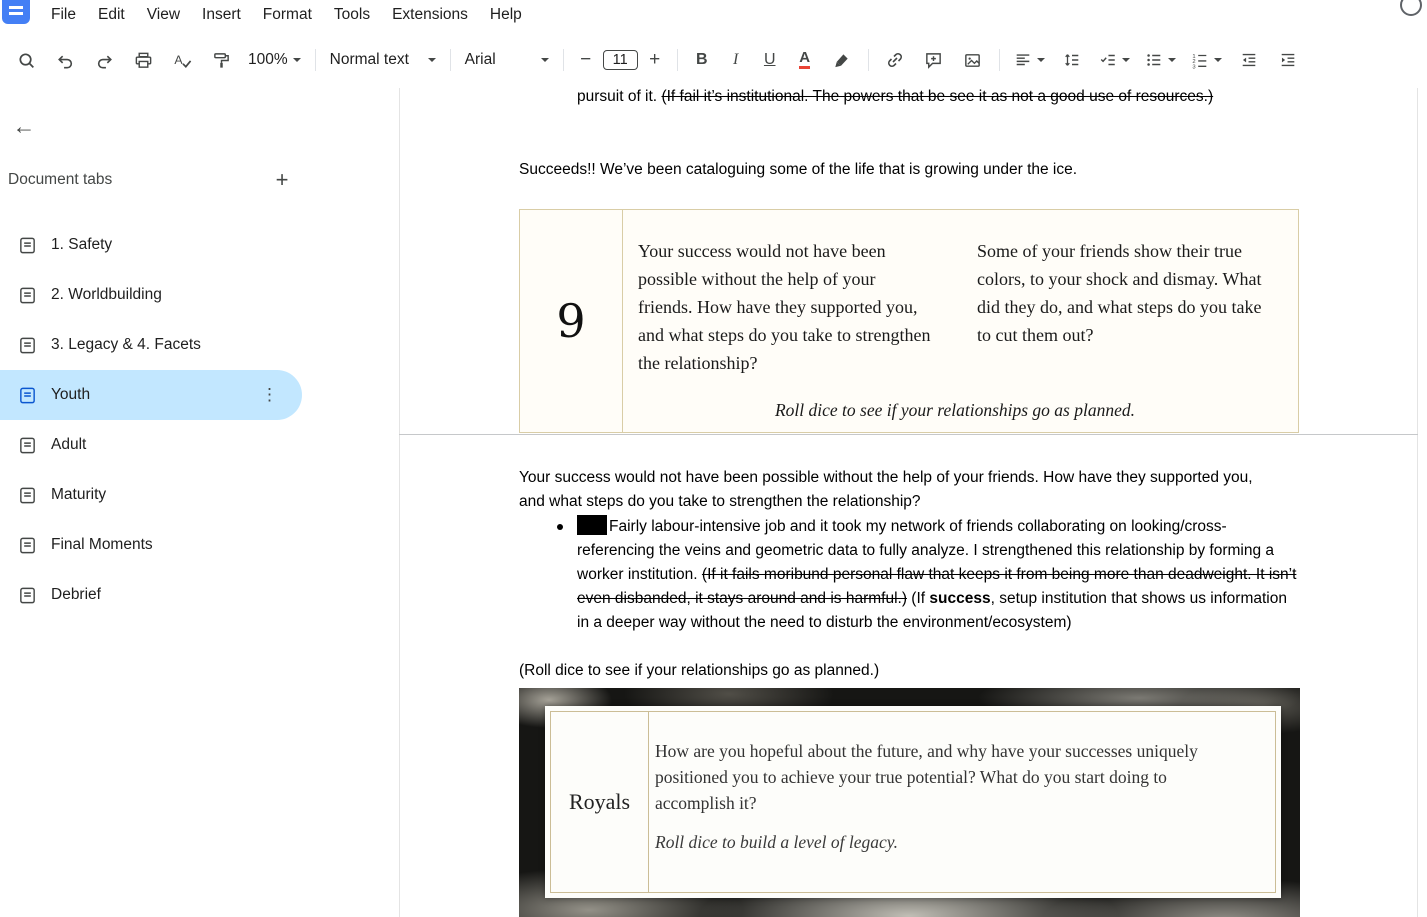 The height and width of the screenshot is (917, 1427). Describe the element at coordinates (1072, 60) in the screenshot. I see `line-spacing-icon` at that location.